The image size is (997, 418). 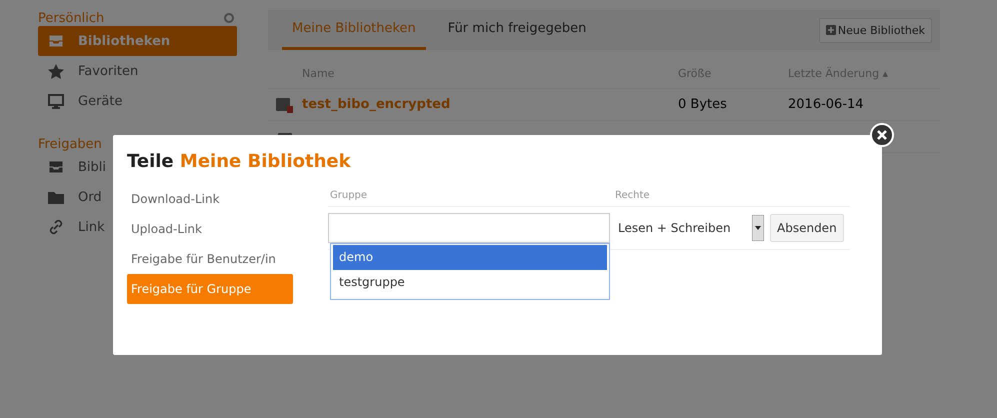 What do you see at coordinates (239, 161) in the screenshot?
I see `dialog-title: Teile Meine Bibliothek` at bounding box center [239, 161].